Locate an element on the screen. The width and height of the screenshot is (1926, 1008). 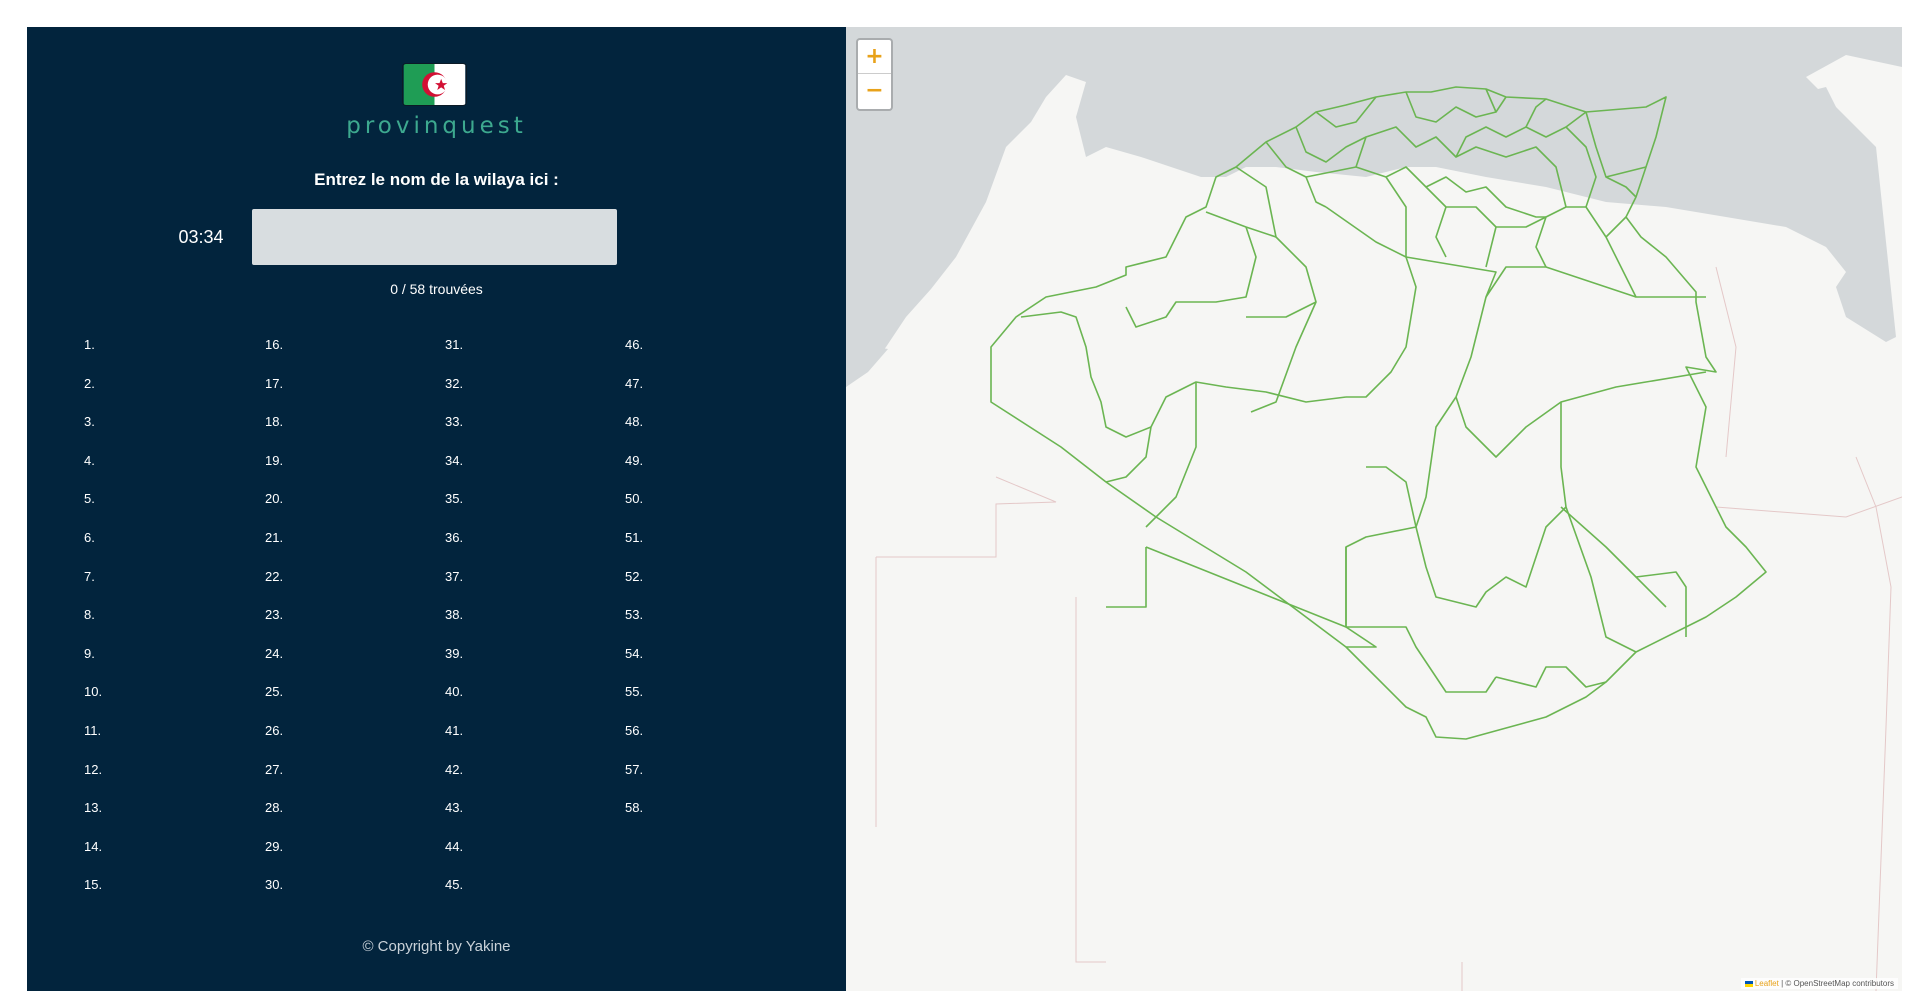
answer-slot: 48. is located at coordinates (634, 422).